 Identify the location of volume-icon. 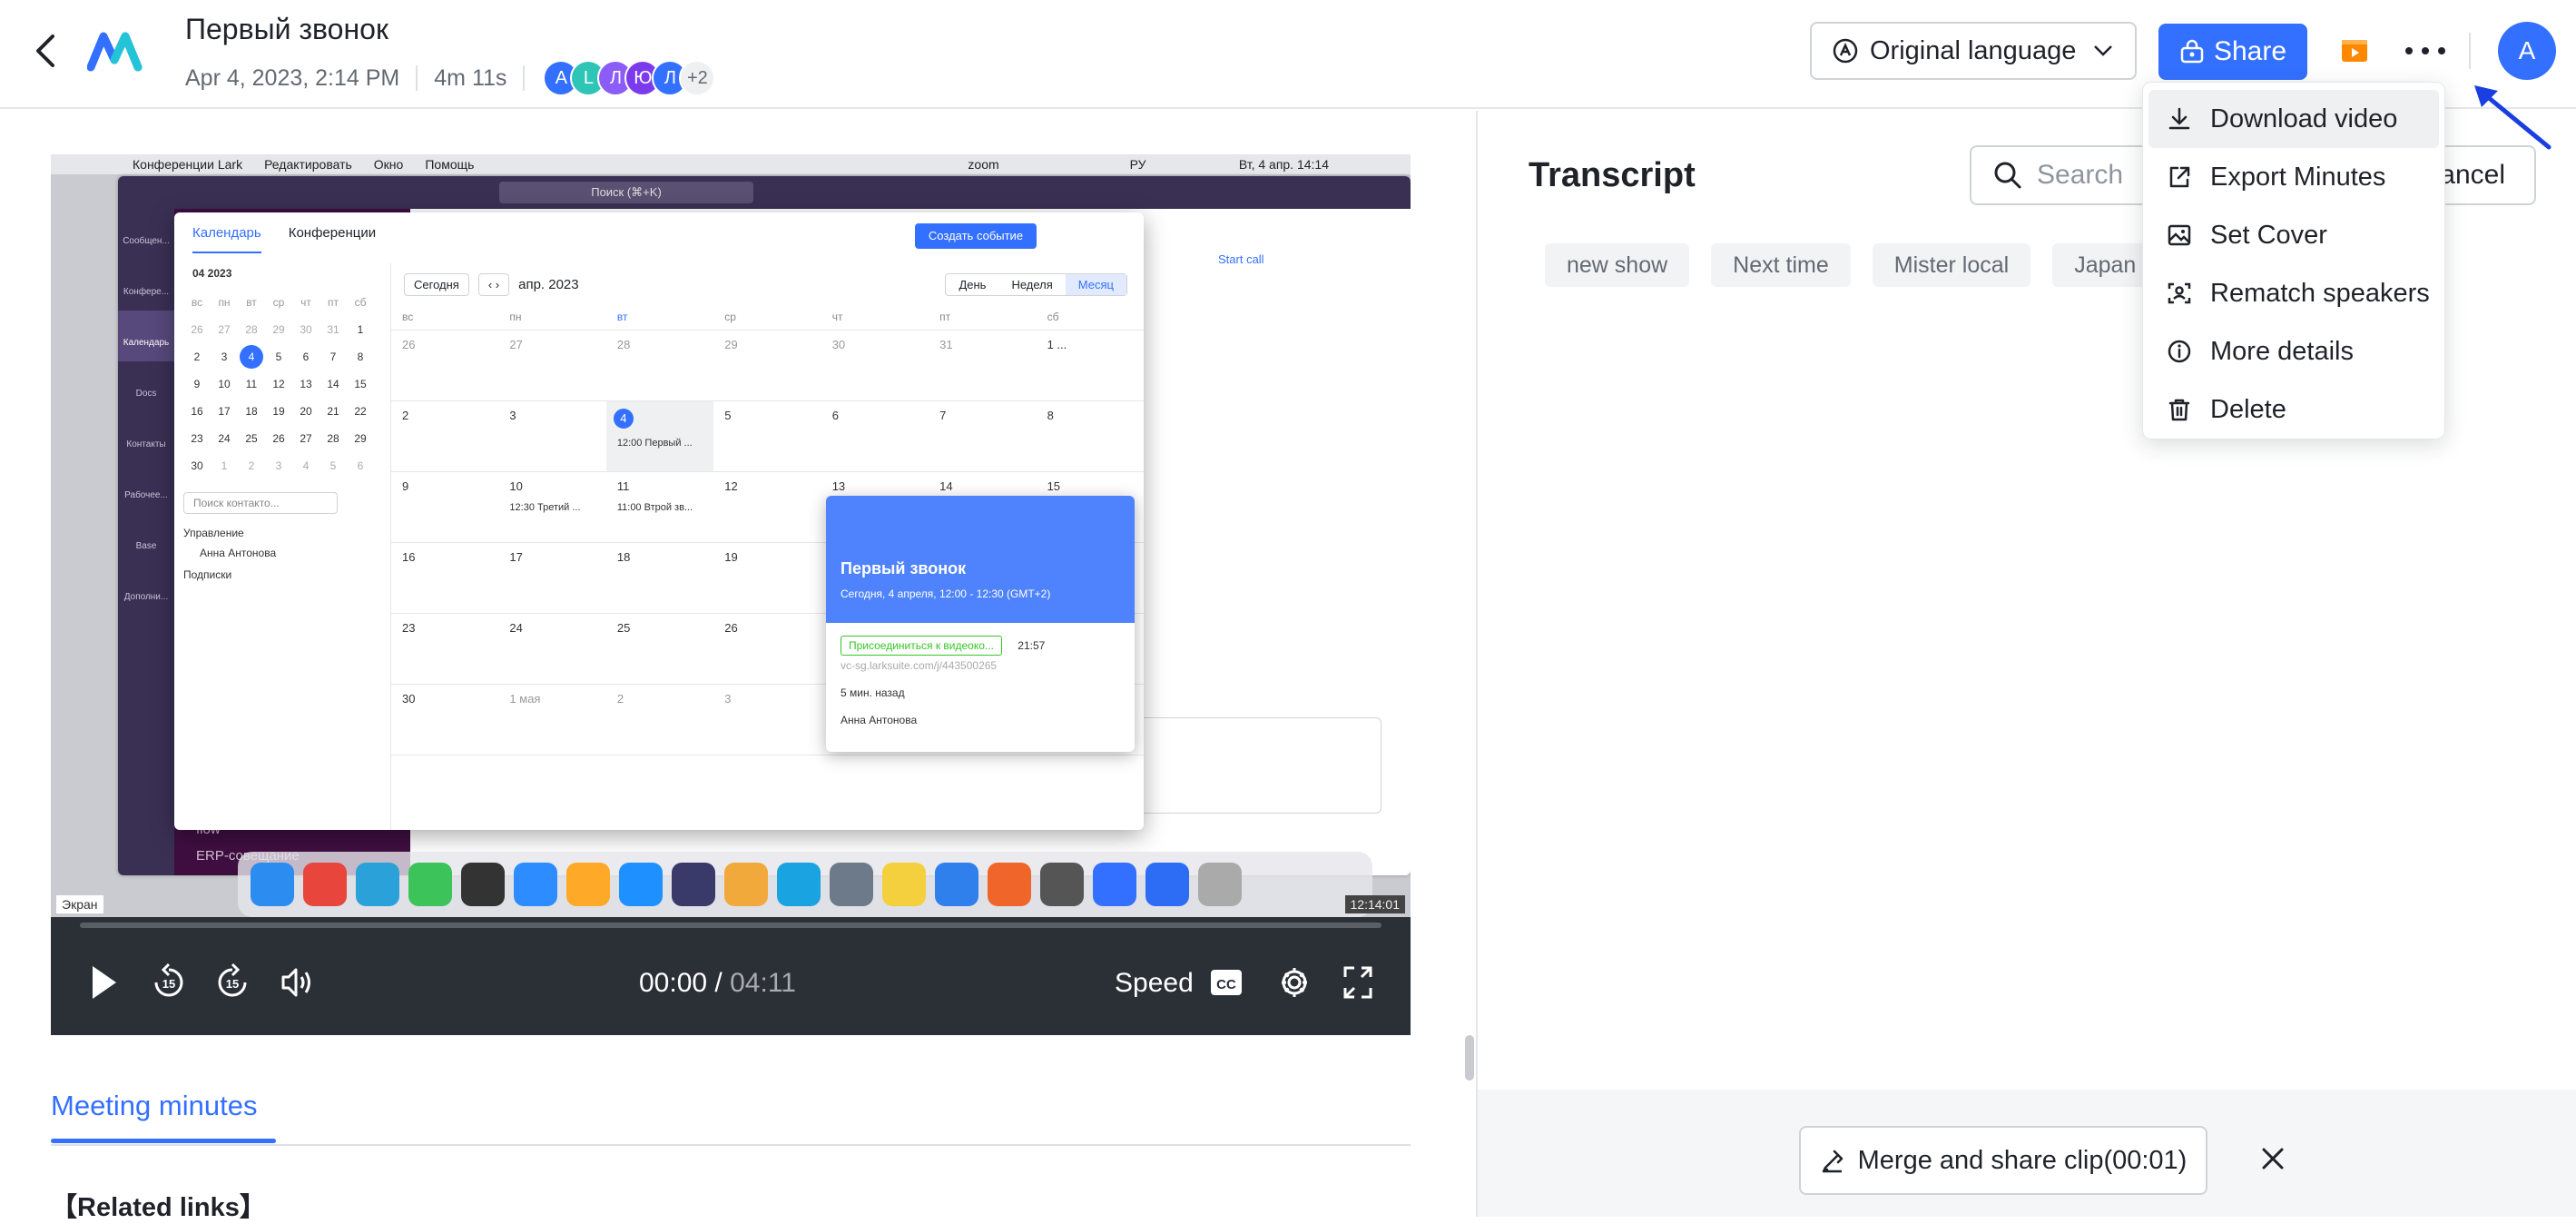
(297, 982).